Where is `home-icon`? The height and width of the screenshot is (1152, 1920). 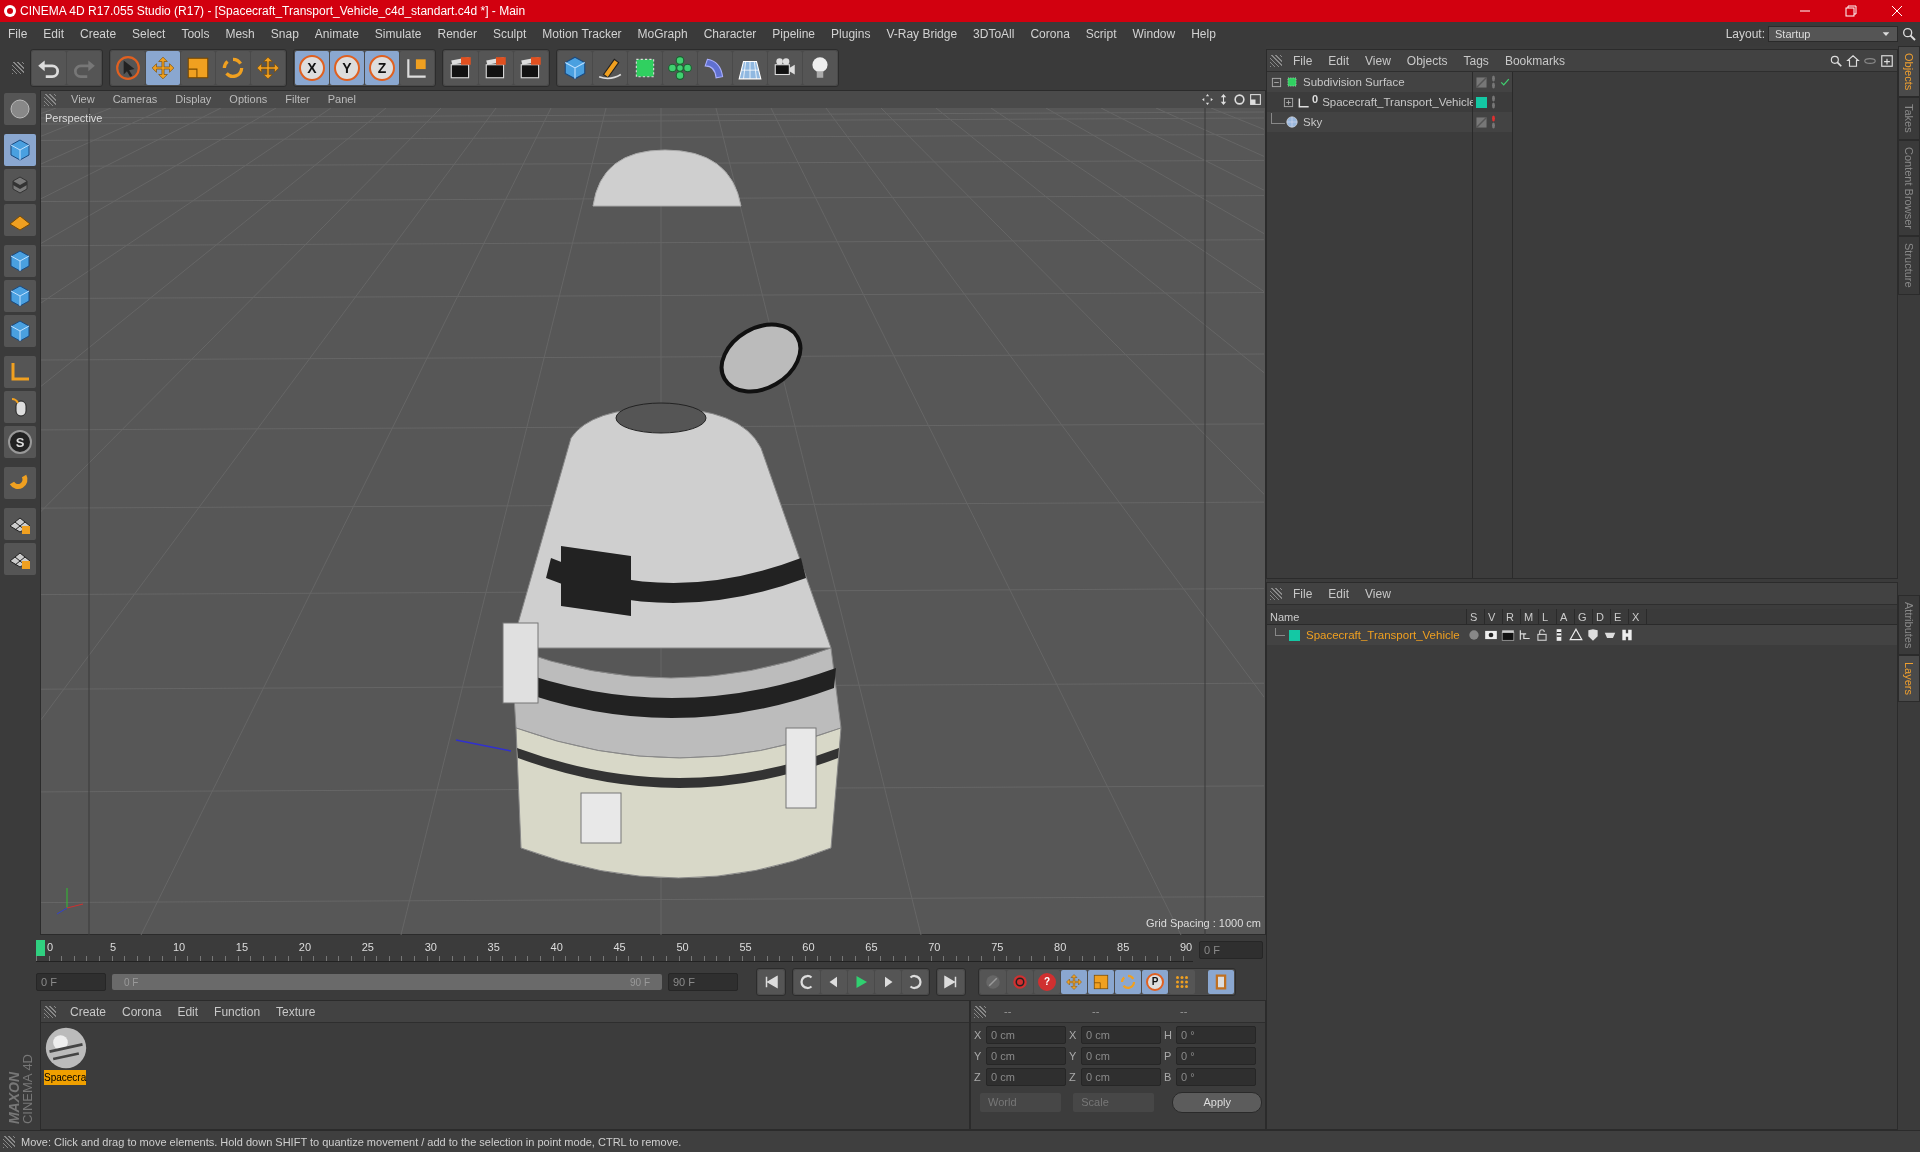 home-icon is located at coordinates (1853, 60).